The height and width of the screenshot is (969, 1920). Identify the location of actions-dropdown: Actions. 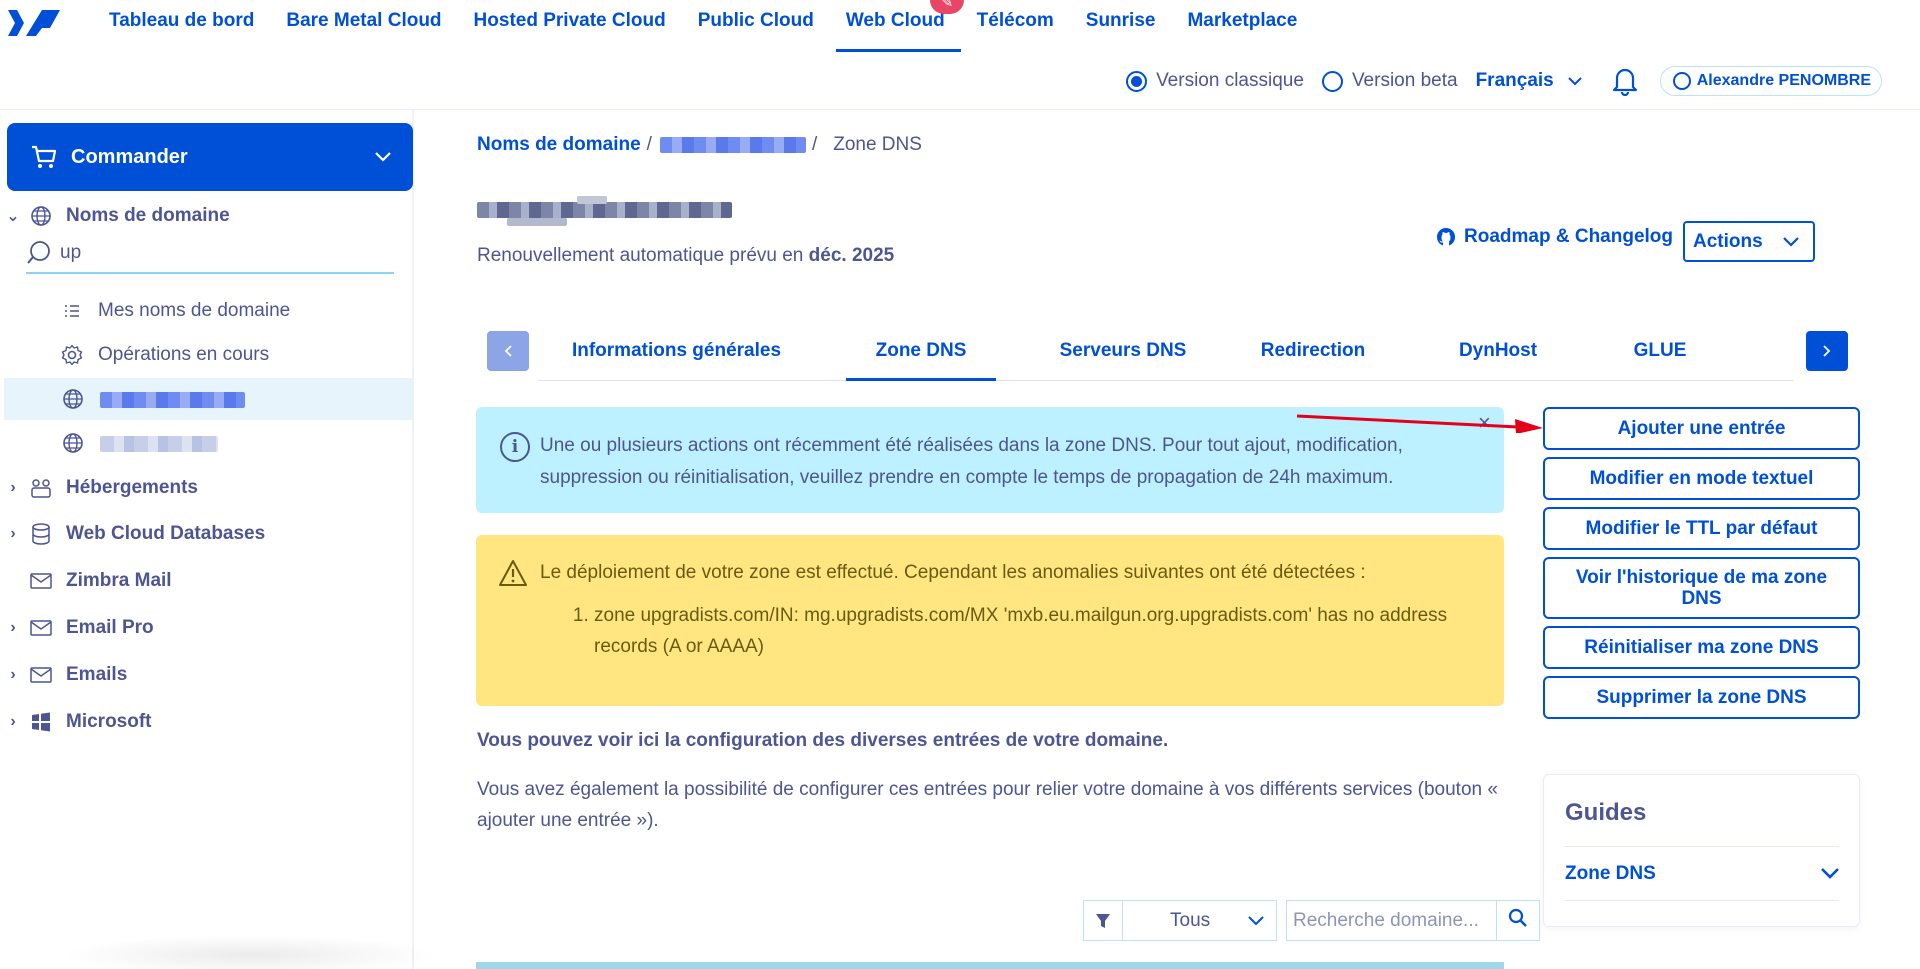
(1749, 241).